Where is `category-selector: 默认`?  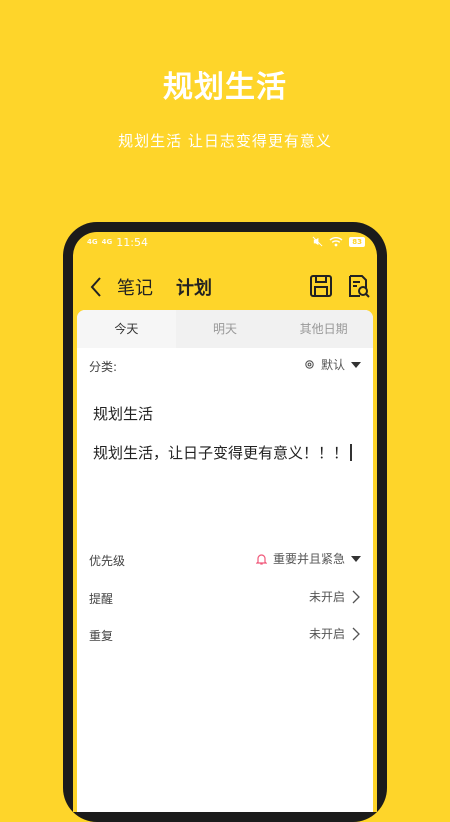
category-selector: 默认 is located at coordinates (332, 364).